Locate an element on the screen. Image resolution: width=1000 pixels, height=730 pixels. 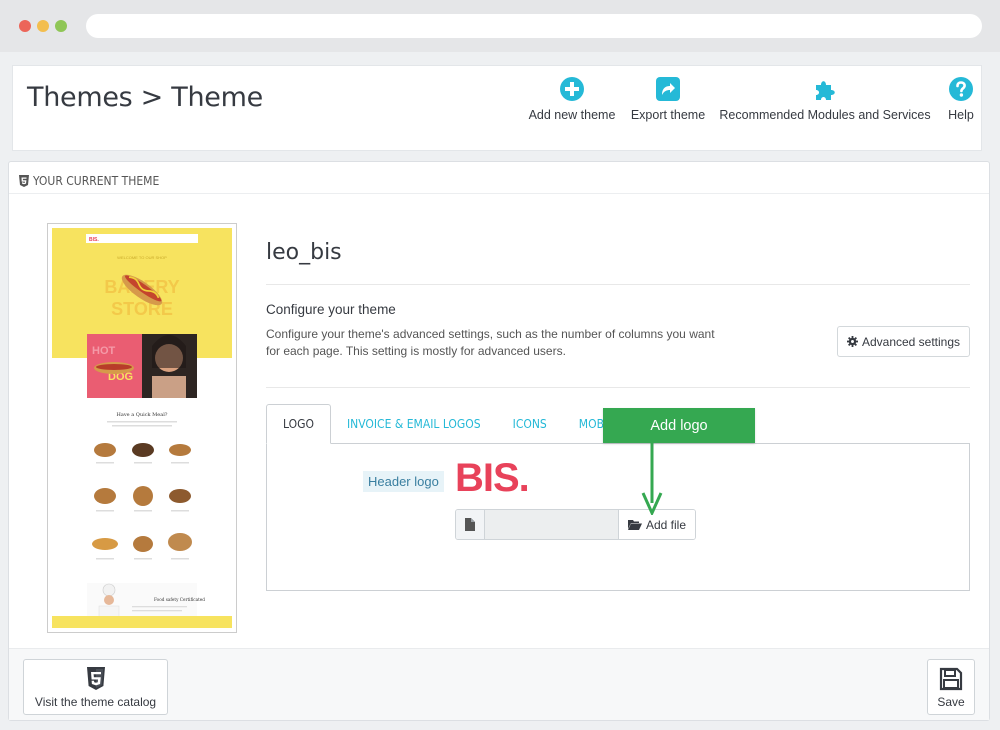
add-logo-callout: Add logo is located at coordinates (679, 425).